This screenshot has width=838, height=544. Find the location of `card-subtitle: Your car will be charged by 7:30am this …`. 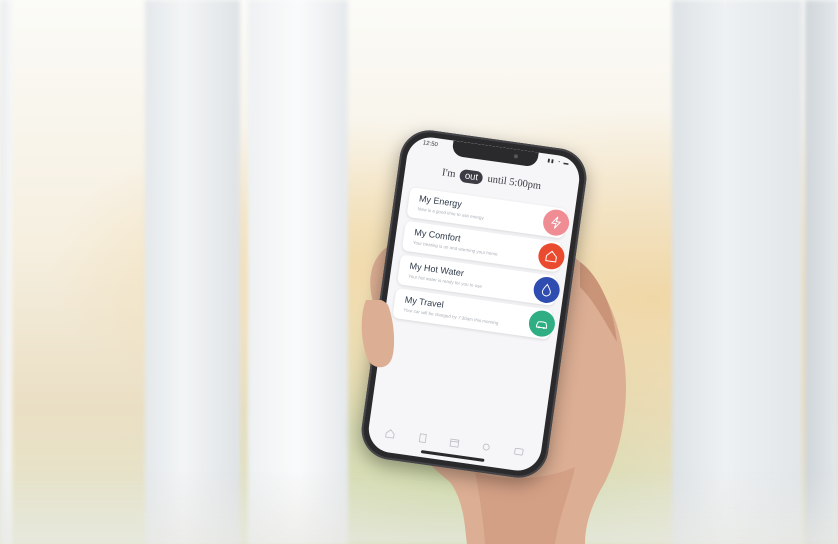

card-subtitle: Your car will be charged by 7:30am this … is located at coordinates (451, 316).